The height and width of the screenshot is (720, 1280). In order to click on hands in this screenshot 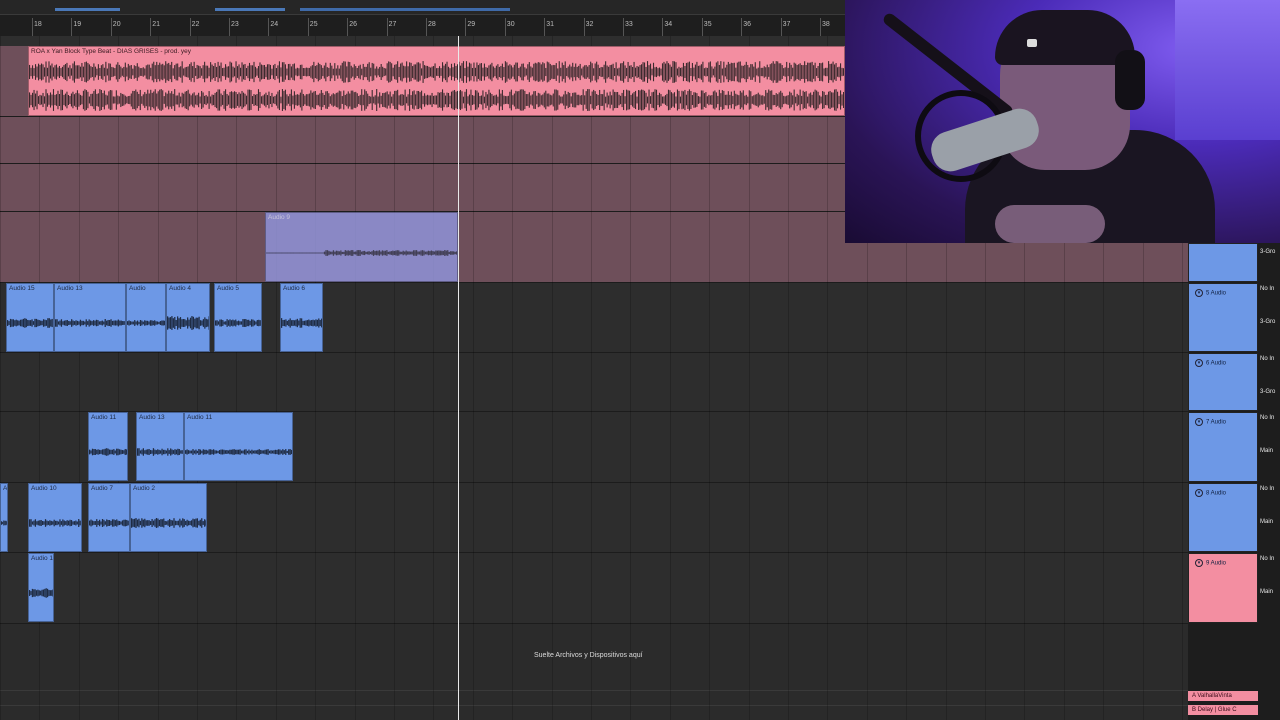, I will do `click(1050, 224)`.